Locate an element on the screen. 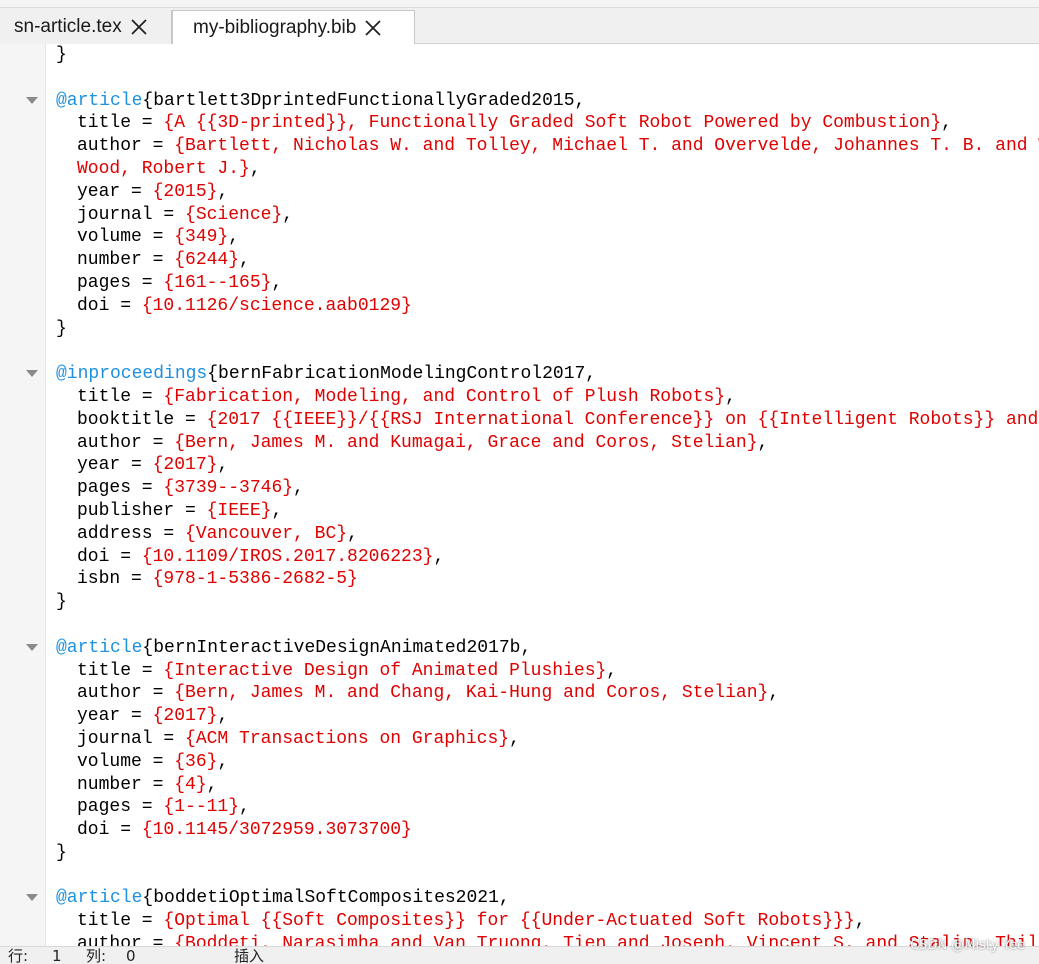  field-name: volume = is located at coordinates (126, 237).